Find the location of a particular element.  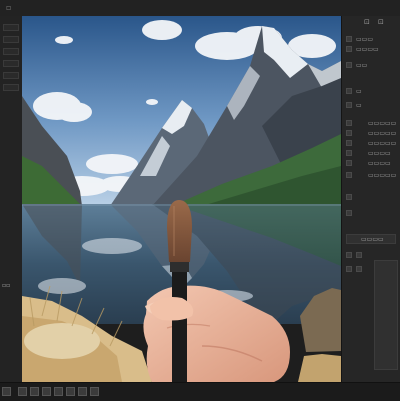

left-toolbar: ▫▫ is located at coordinates (11, 199).